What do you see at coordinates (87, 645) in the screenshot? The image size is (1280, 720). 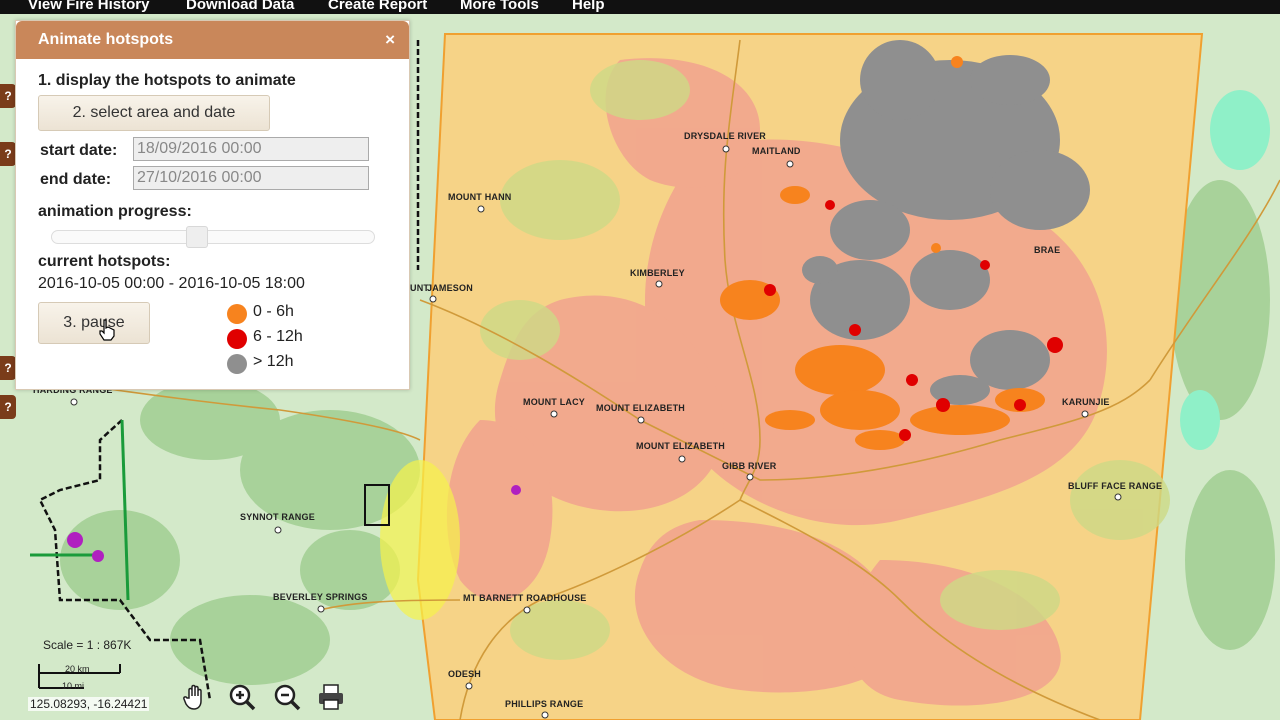 I see `scale-text: Scale = 1 : 867K` at bounding box center [87, 645].